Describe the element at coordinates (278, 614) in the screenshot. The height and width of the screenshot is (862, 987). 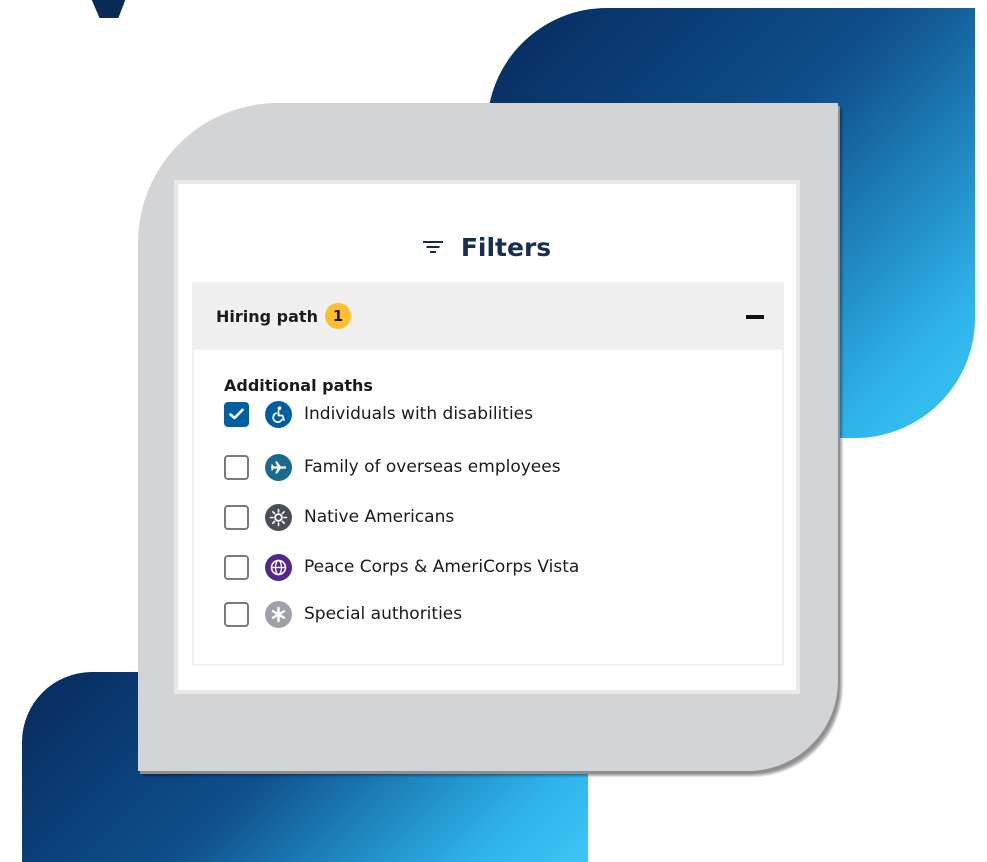
I see `asterisk-icon` at that location.